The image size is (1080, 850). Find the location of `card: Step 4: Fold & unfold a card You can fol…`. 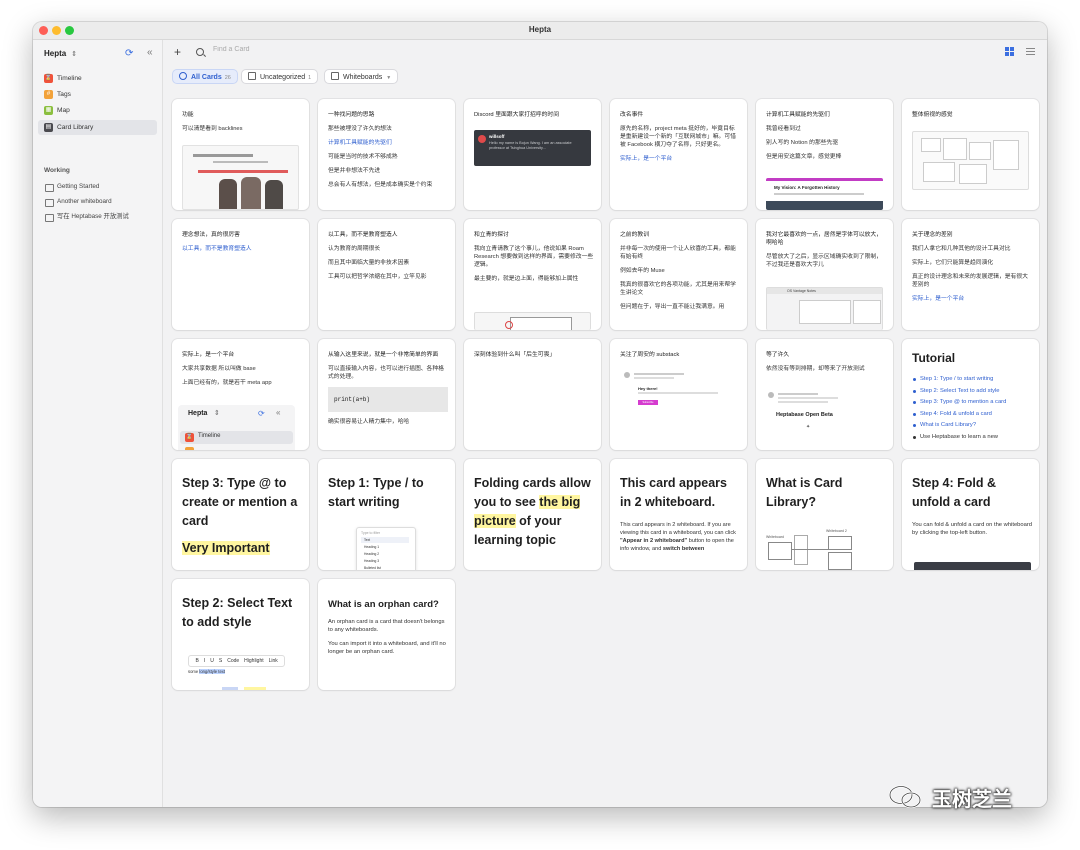

card: Step 4: Fold & unfold a card You can fol… is located at coordinates (970, 514).